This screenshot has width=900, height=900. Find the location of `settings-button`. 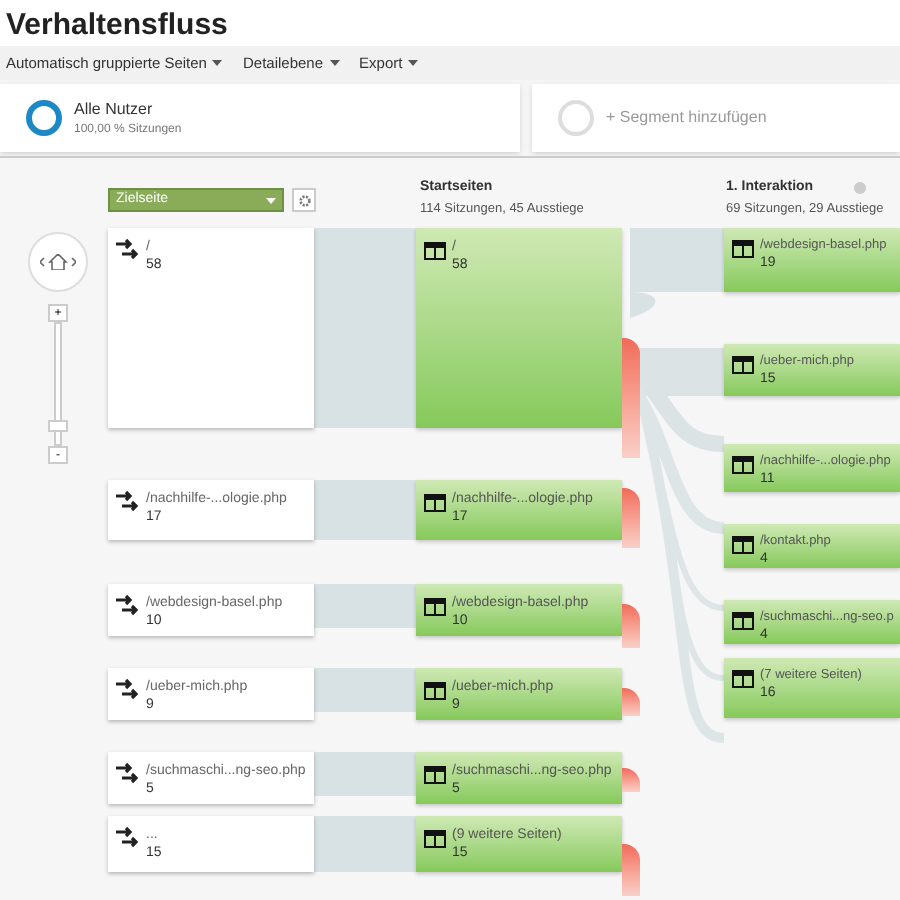

settings-button is located at coordinates (304, 200).